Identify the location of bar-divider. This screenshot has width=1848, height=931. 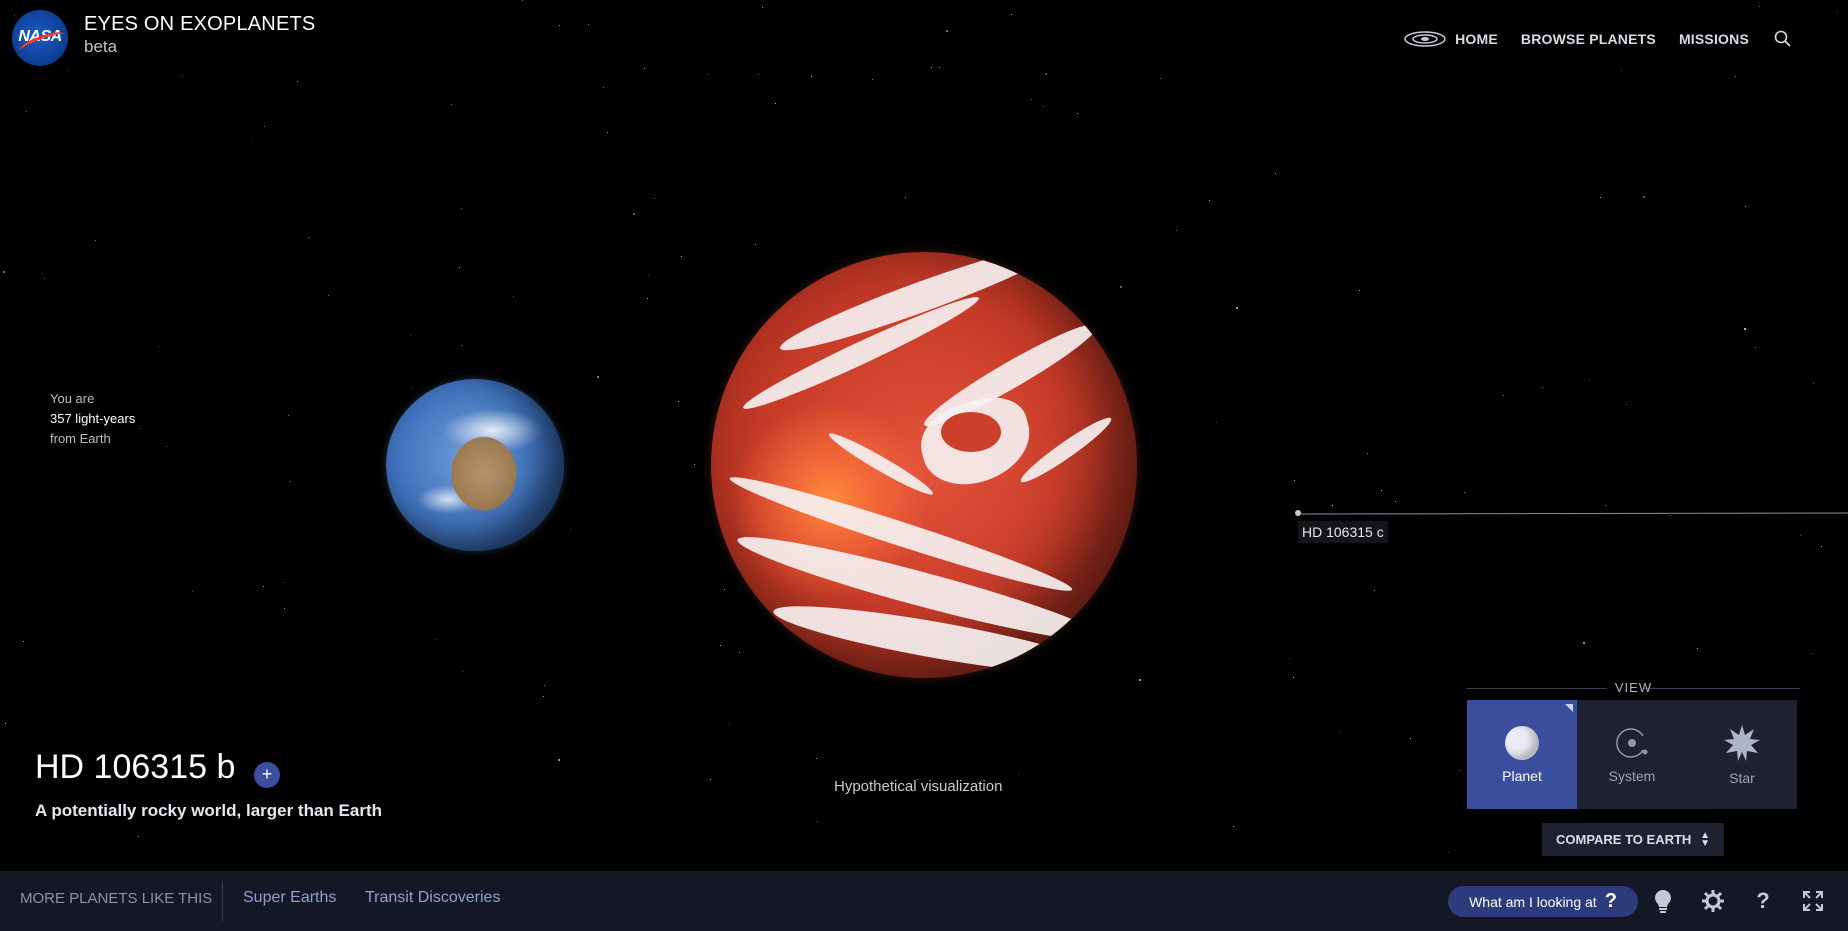
(222, 901).